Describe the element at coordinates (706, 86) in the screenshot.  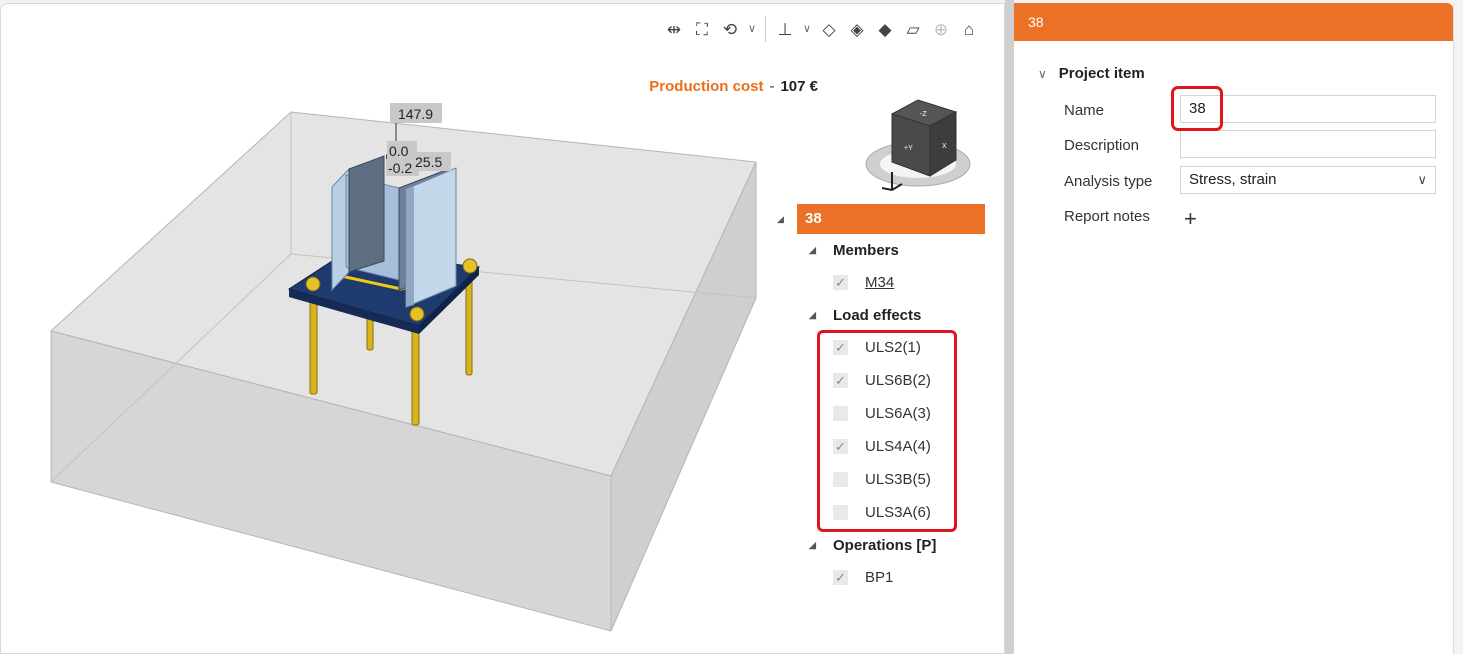
I see `production-cost-label: Production cost` at that location.